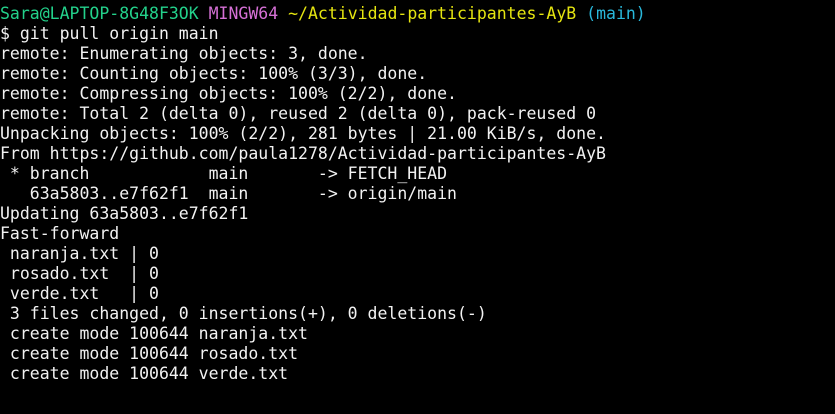  What do you see at coordinates (99, 13) in the screenshot?
I see `prompt-user-host: Sara@LAPTOP-8G48F3OK` at bounding box center [99, 13].